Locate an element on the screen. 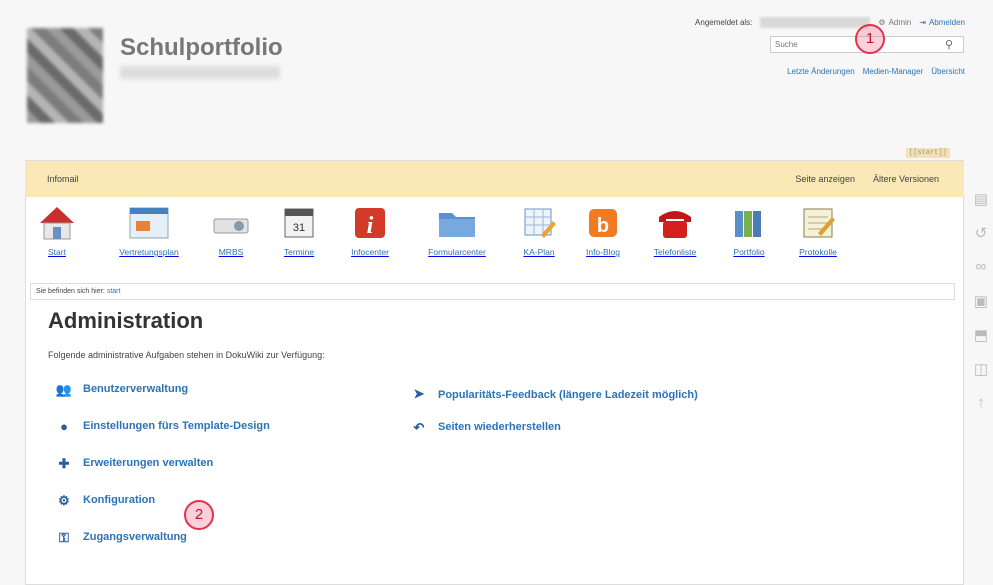 The height and width of the screenshot is (585, 993). page-id: [[start]] is located at coordinates (928, 153).